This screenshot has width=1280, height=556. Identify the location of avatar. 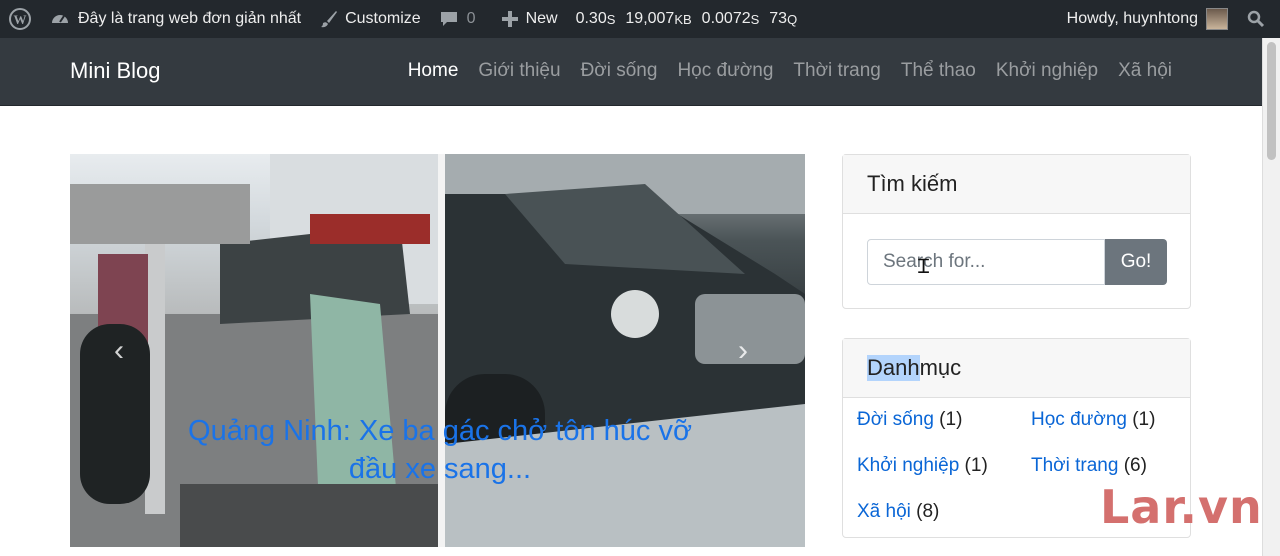
(1217, 19).